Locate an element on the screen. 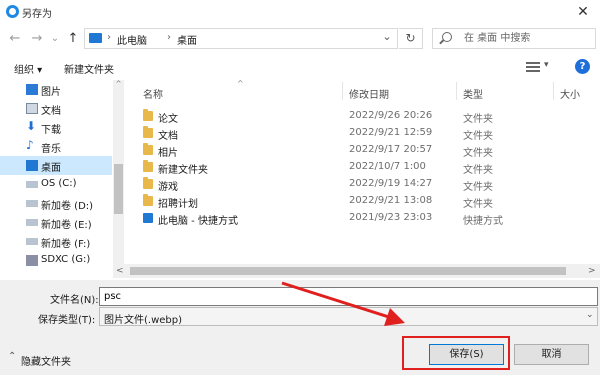 This screenshot has height=375, width=600. sidebar-item-drive-e: 新加卷 (E:) is located at coordinates (56, 222).